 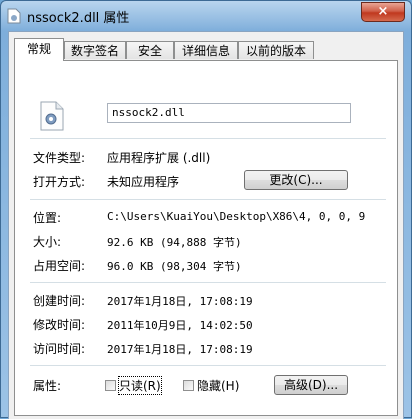 What do you see at coordinates (206, 16) in the screenshot?
I see `title-bar: nssock2.dll 属性 ×` at bounding box center [206, 16].